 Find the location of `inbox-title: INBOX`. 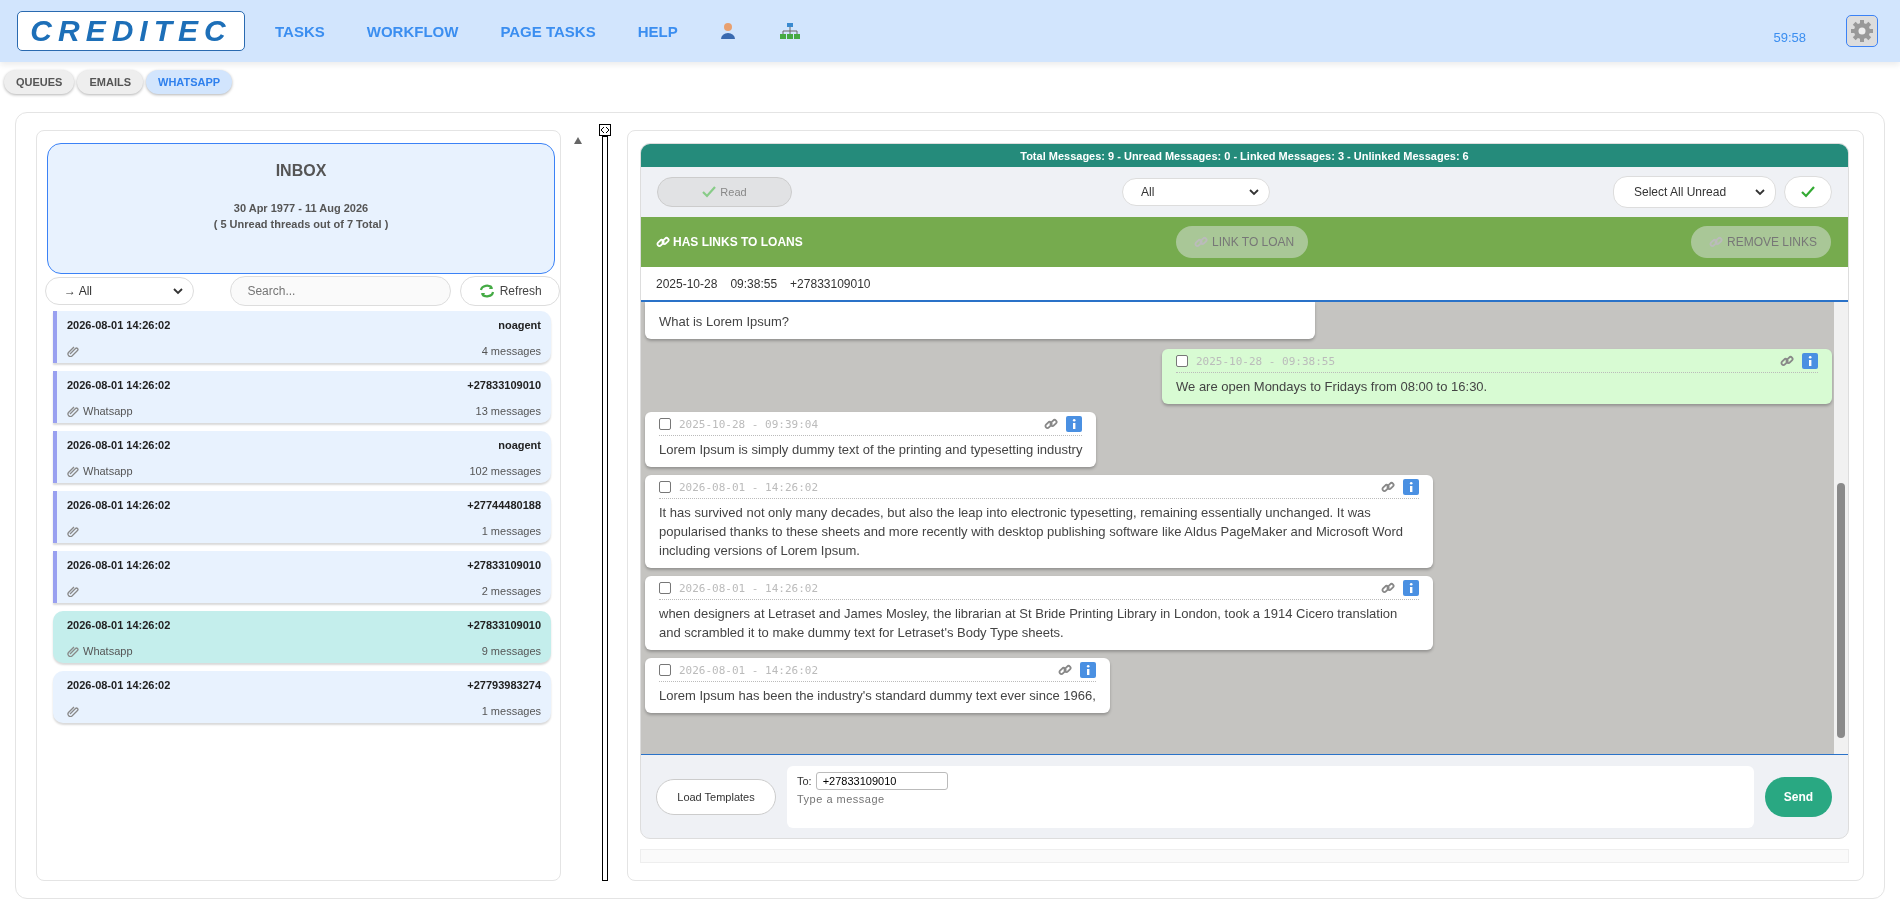

inbox-title: INBOX is located at coordinates (301, 171).